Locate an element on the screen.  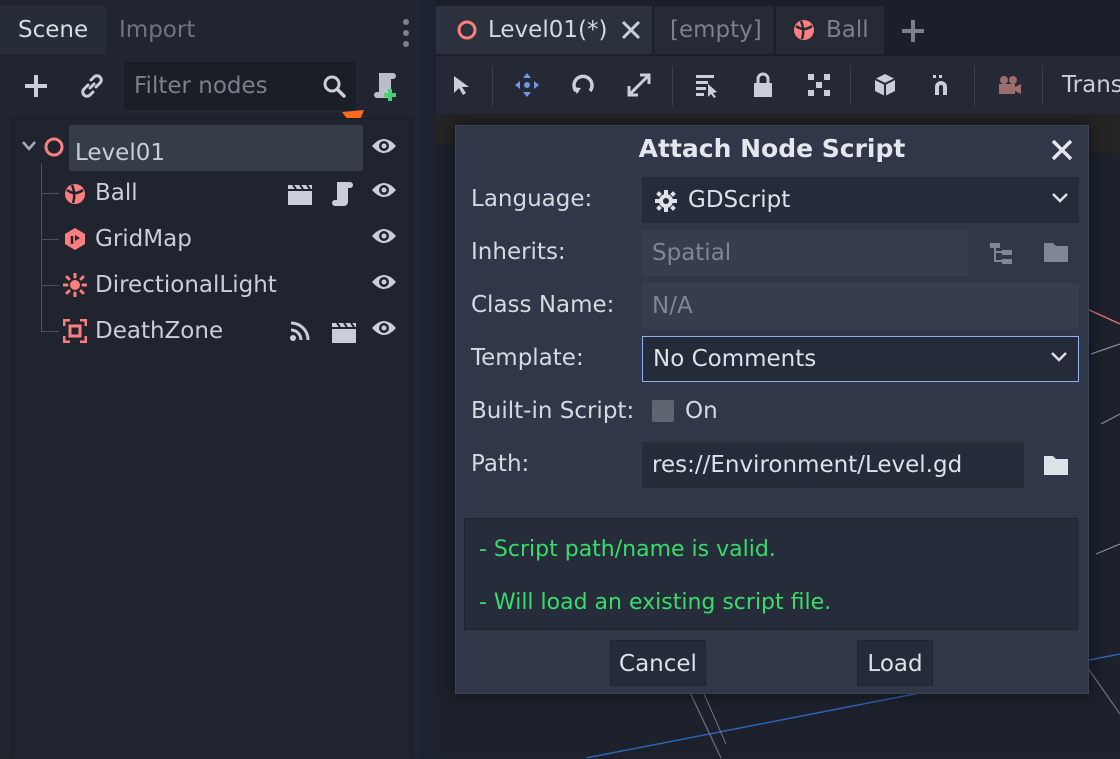
class-tree-icon is located at coordinates (1001, 253).